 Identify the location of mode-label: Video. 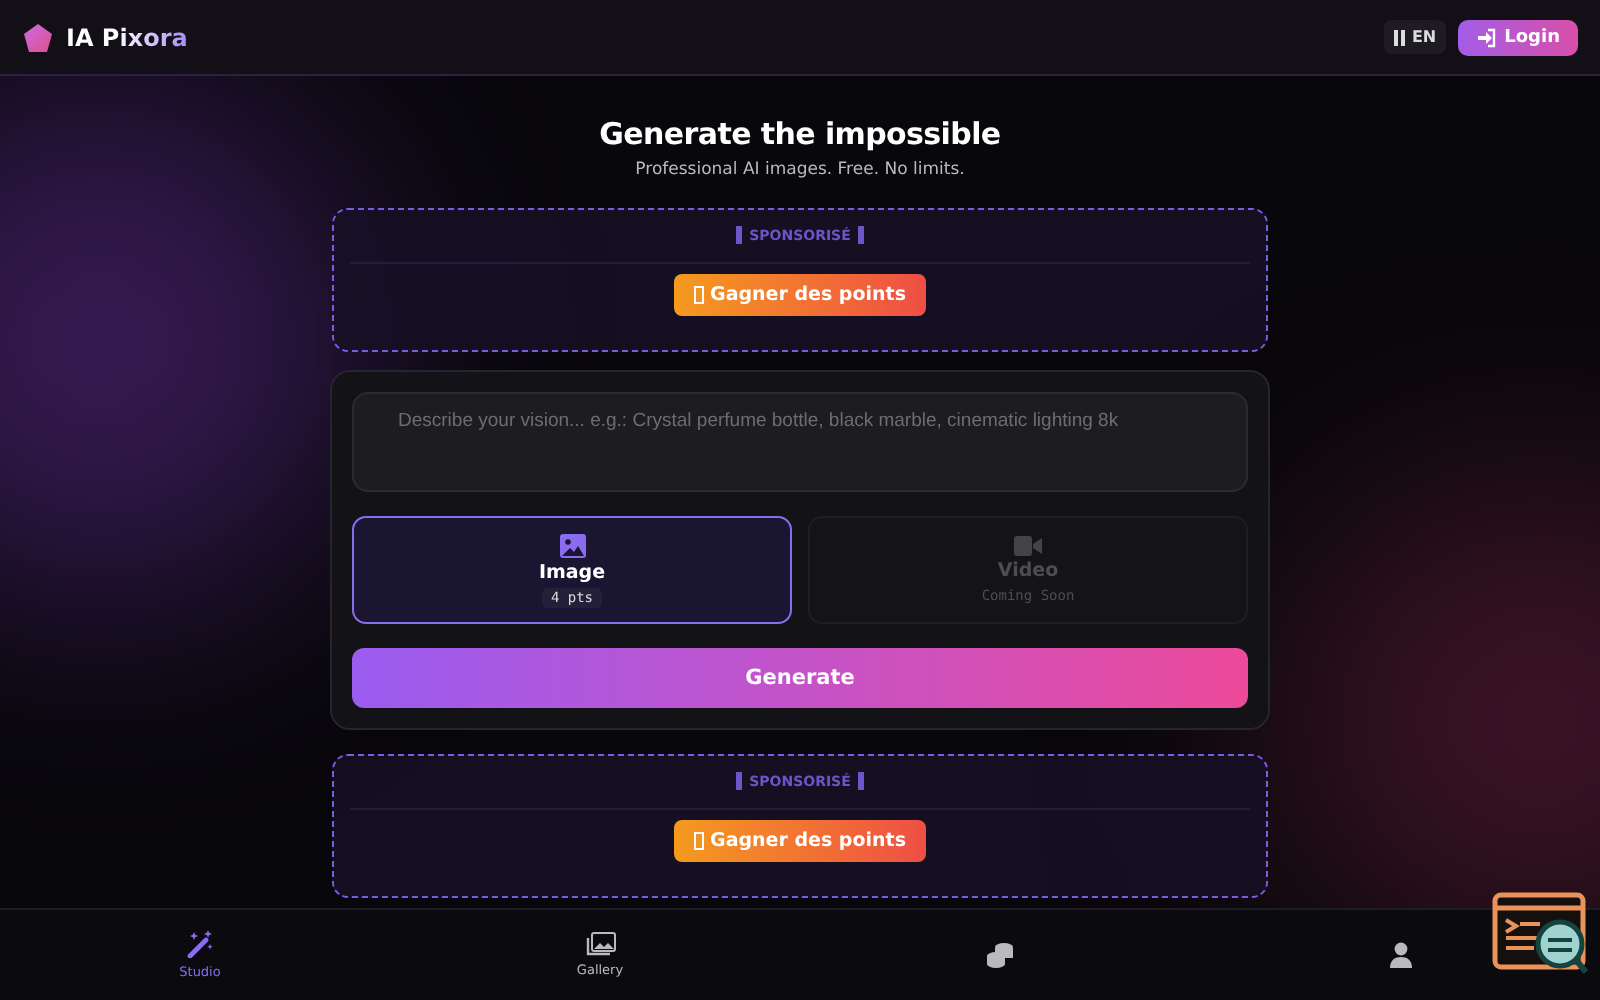
(1028, 570).